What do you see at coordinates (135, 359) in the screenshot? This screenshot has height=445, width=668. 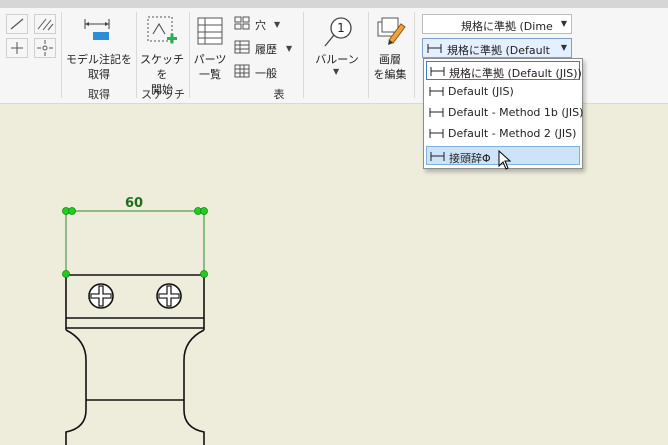 I see `part-outline` at bounding box center [135, 359].